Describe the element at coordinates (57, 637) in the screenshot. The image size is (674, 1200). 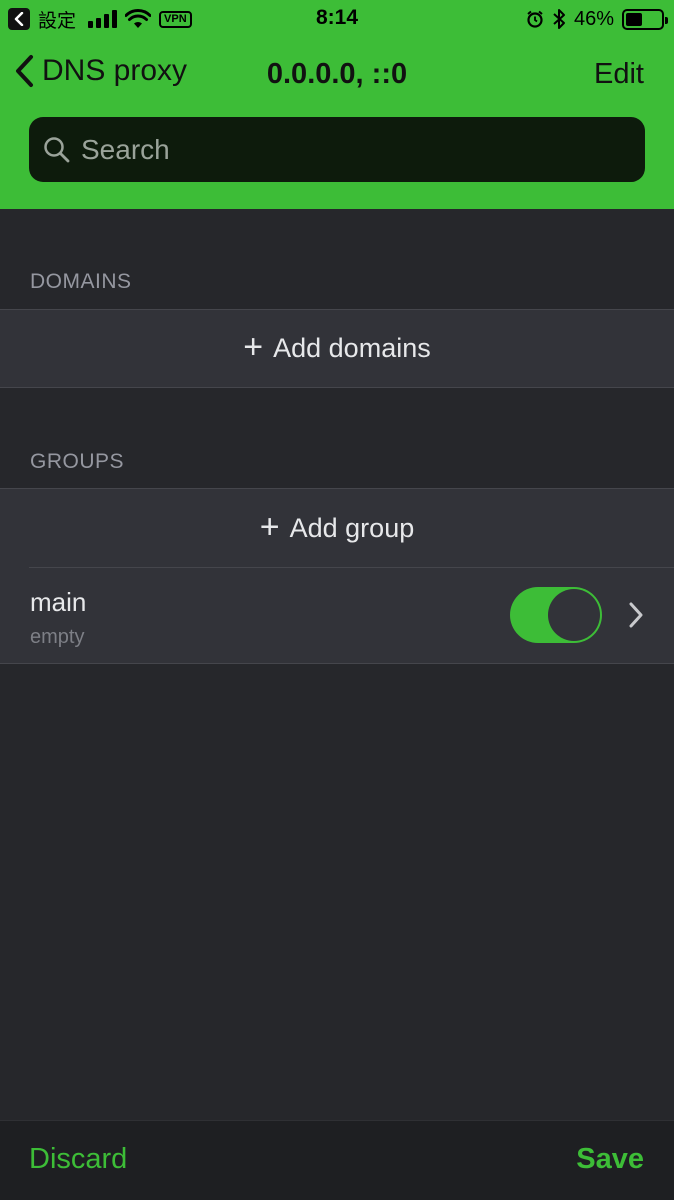
I see `group-subtitle: empty` at that location.